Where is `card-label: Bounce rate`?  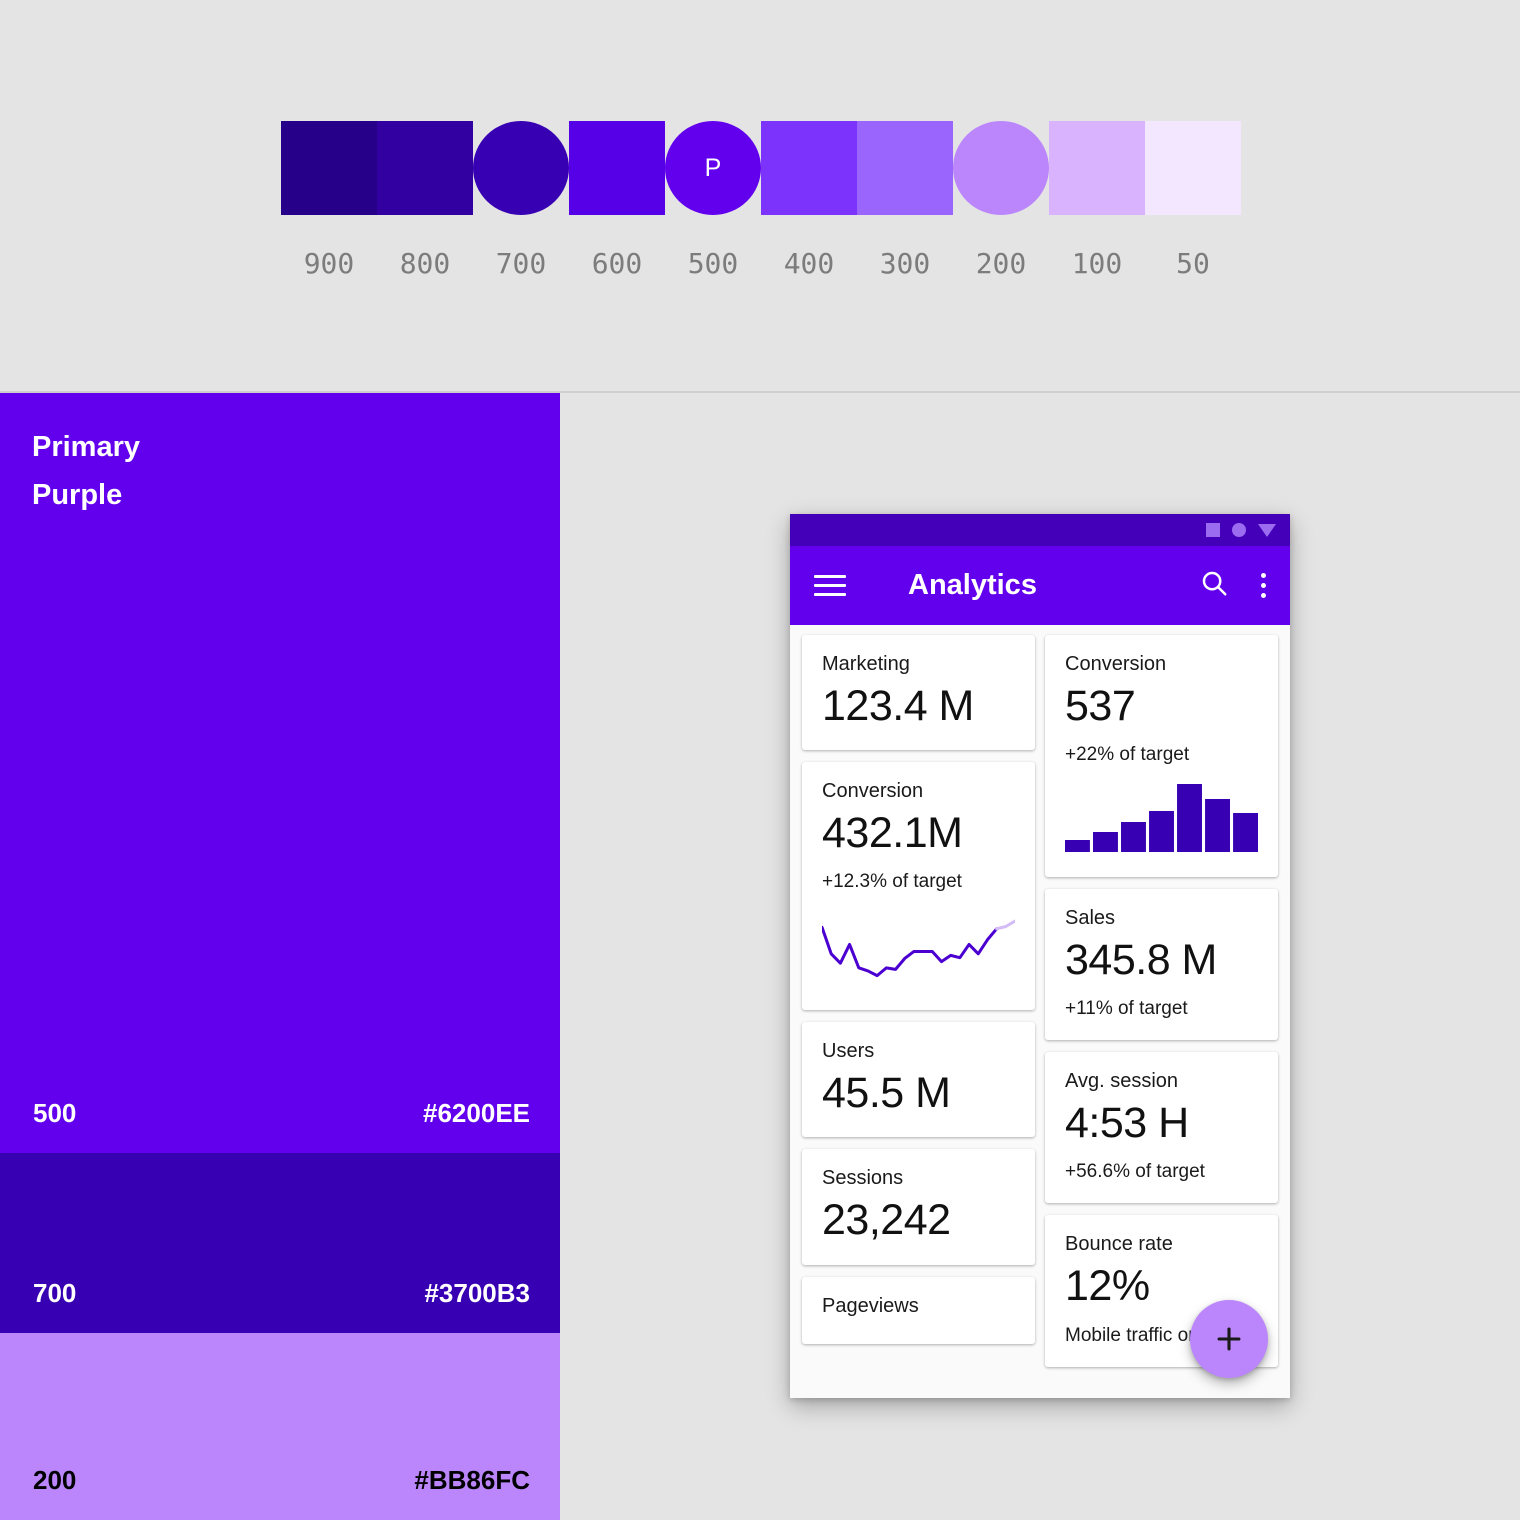
card-label: Bounce rate is located at coordinates (1119, 1244).